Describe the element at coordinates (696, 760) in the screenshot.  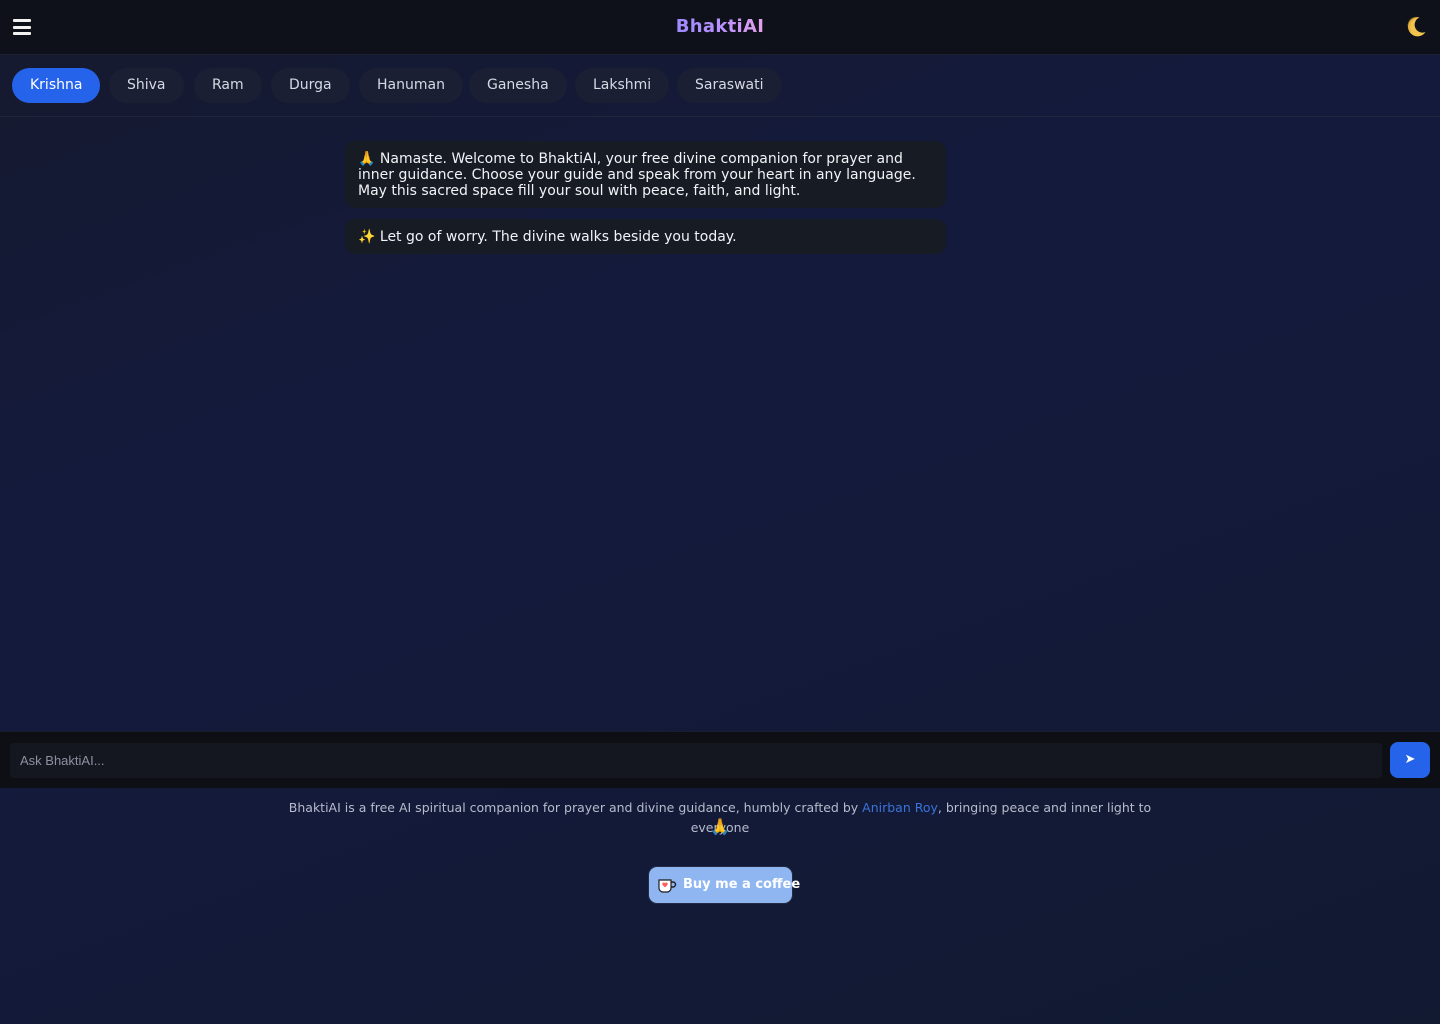
I see `chat-input` at that location.